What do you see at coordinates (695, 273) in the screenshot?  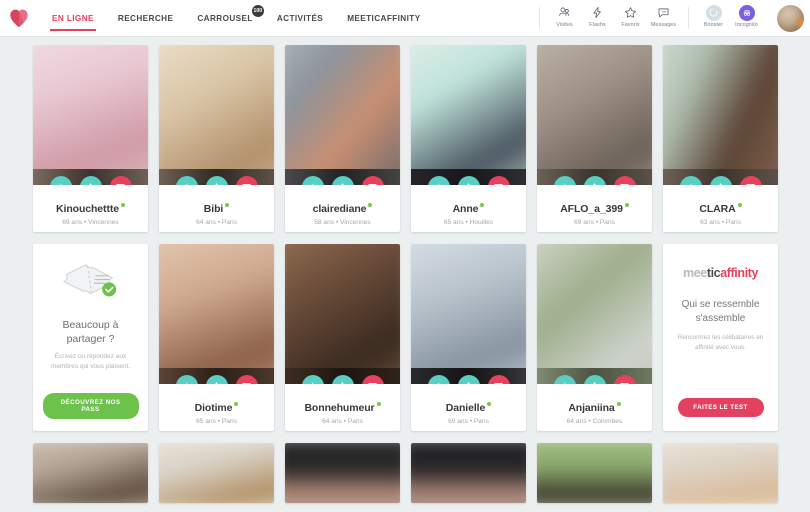 I see `logo-mee: mee` at bounding box center [695, 273].